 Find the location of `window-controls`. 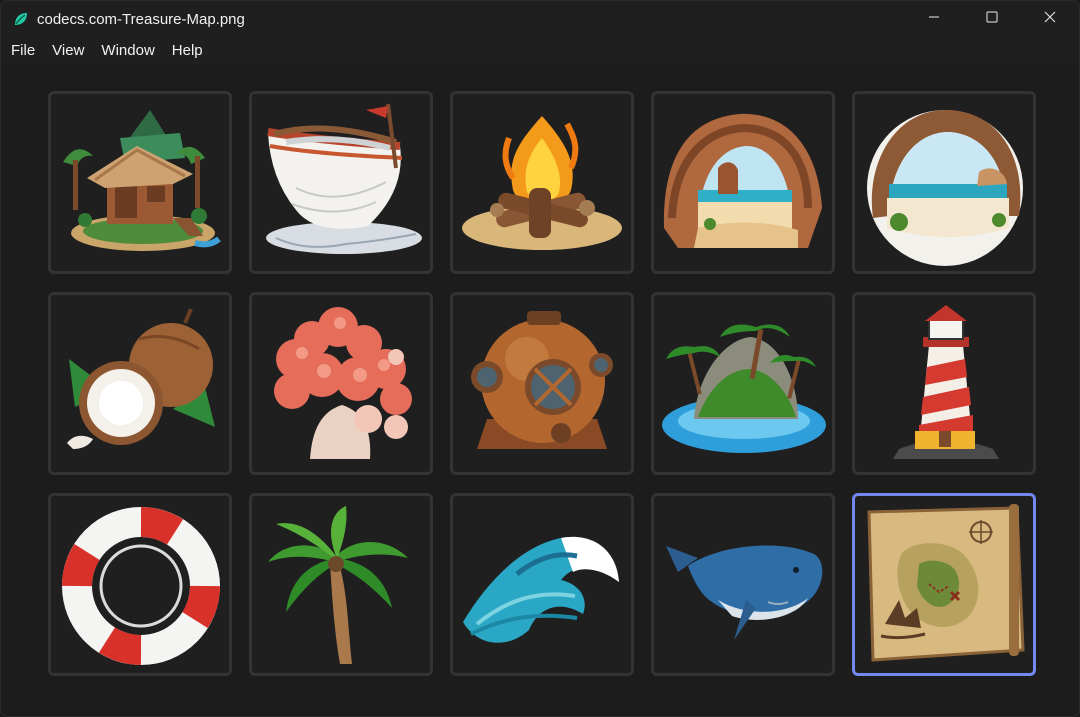

window-controls is located at coordinates (992, 19).